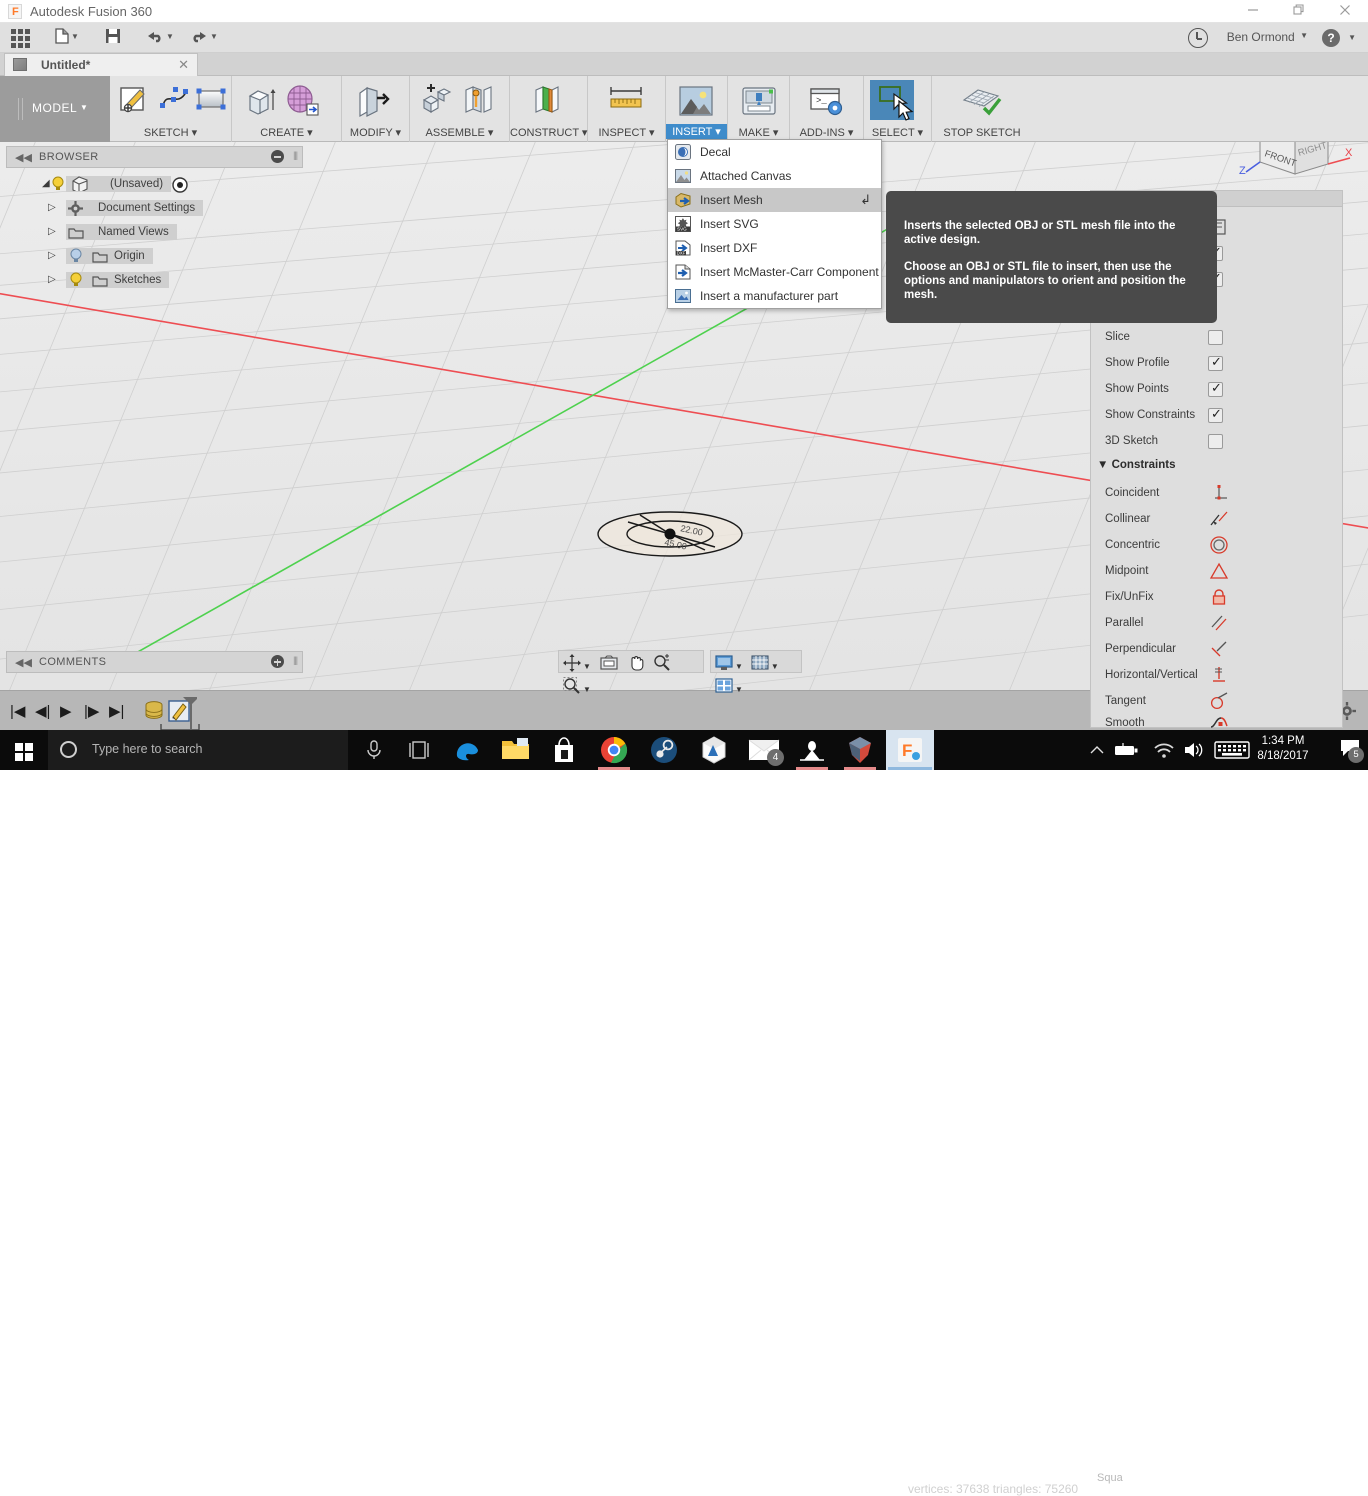 This screenshot has width=1368, height=1496. Describe the element at coordinates (375, 132) in the screenshot. I see `ribbon-label-modify: MODIFY ▾` at that location.